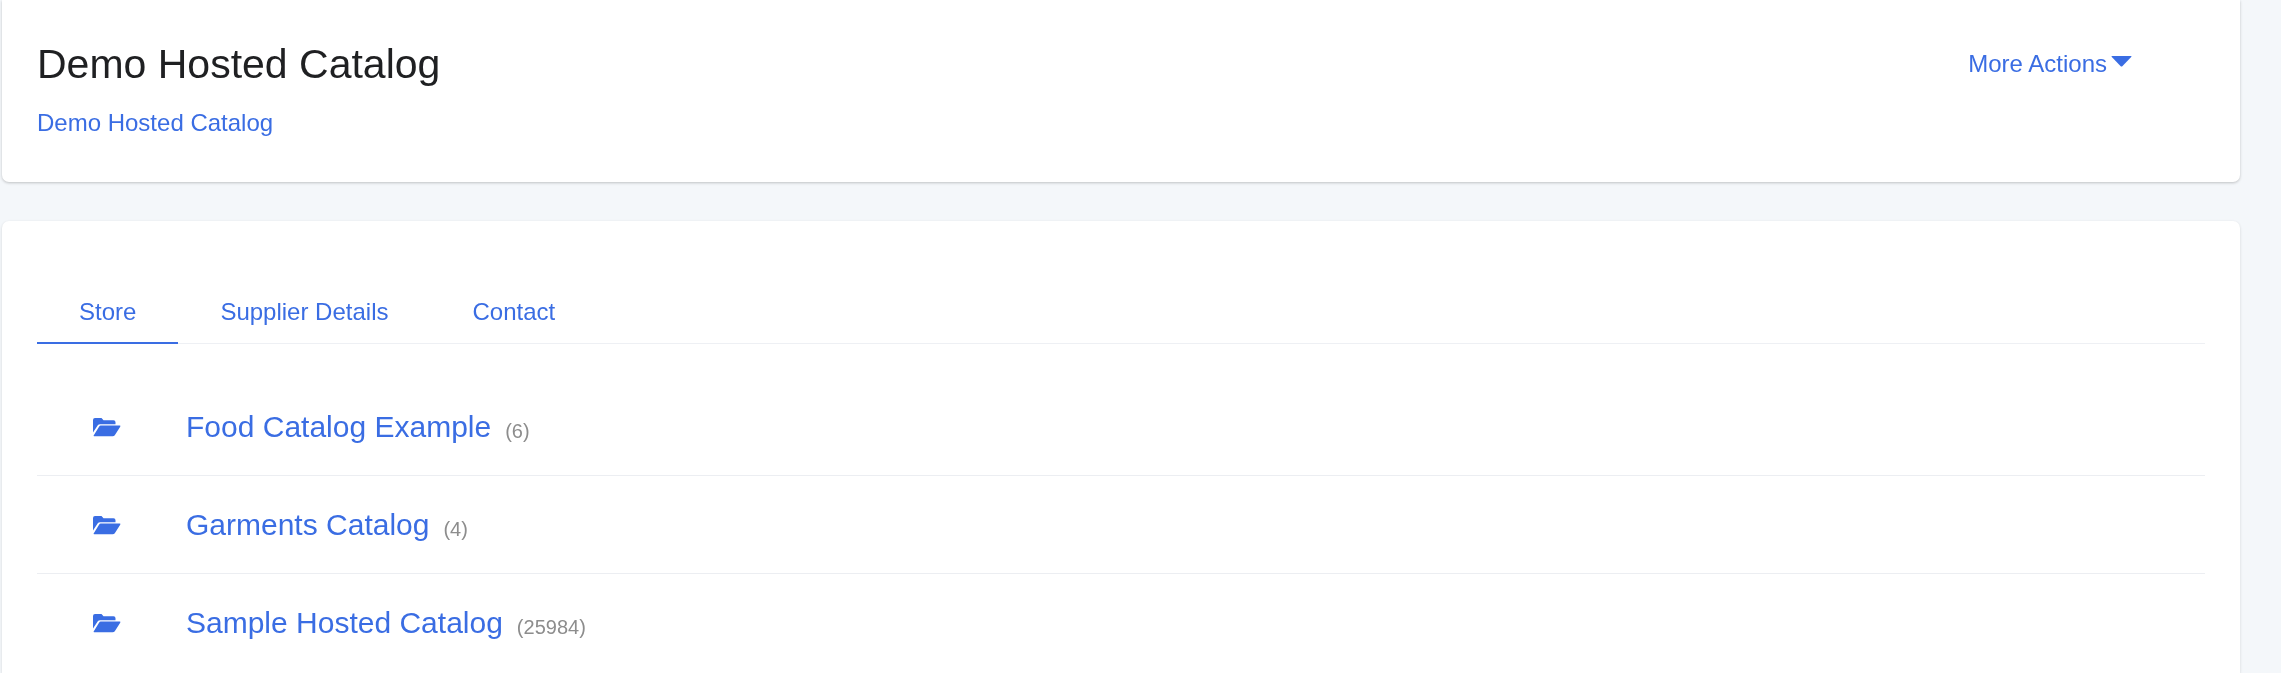 The image size is (2281, 673). What do you see at coordinates (108, 313) in the screenshot?
I see `tab: Store` at bounding box center [108, 313].